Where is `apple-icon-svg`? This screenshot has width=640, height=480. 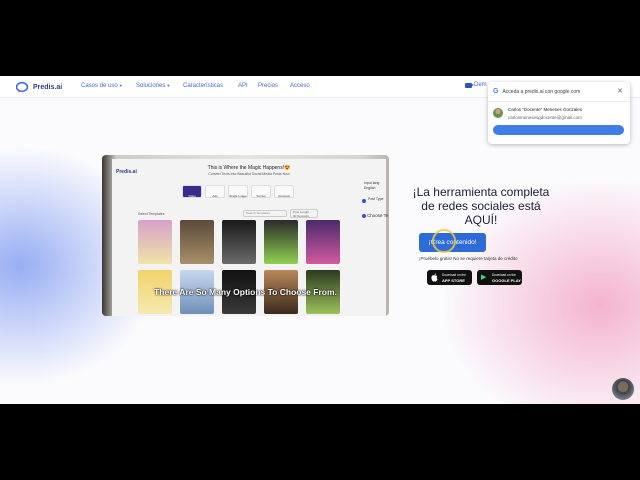
apple-icon-svg is located at coordinates (434, 277).